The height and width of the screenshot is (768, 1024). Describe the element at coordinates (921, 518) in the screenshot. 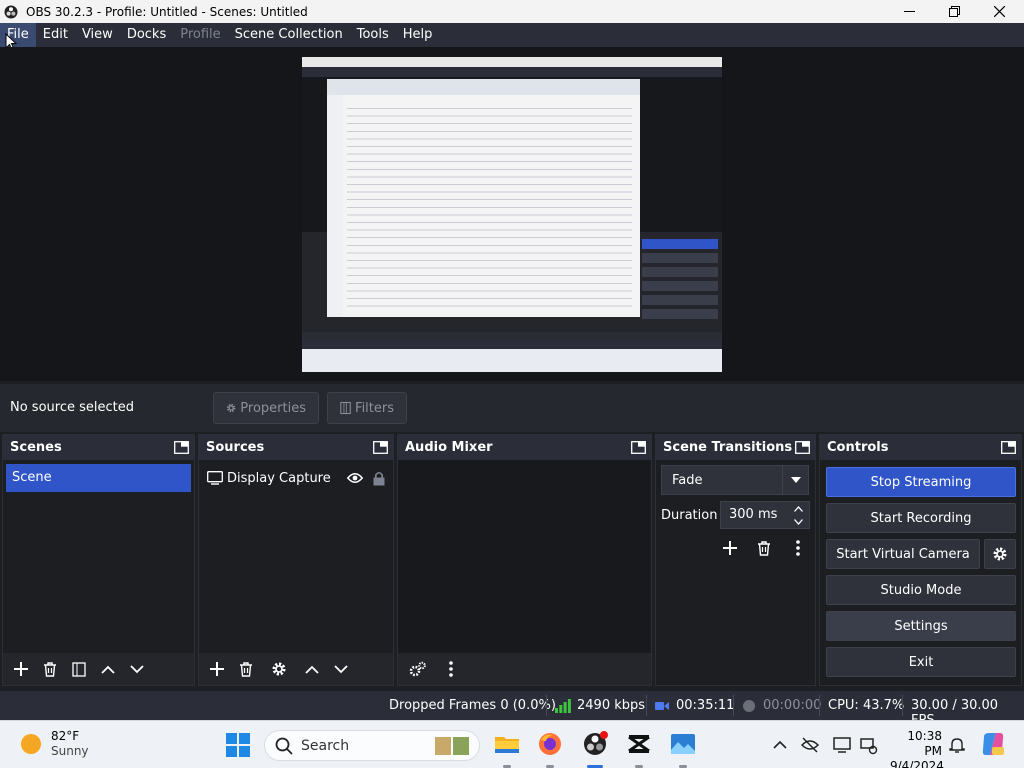

I see `start-recording-button: Start Recording` at that location.